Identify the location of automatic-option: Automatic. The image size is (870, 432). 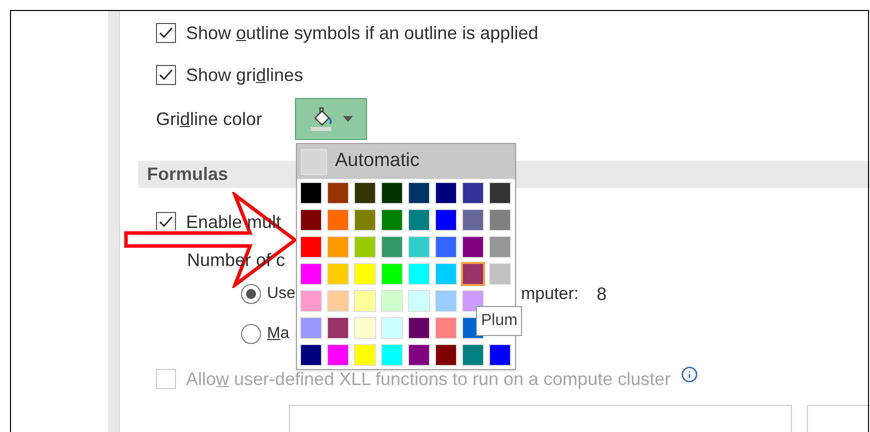
(406, 161).